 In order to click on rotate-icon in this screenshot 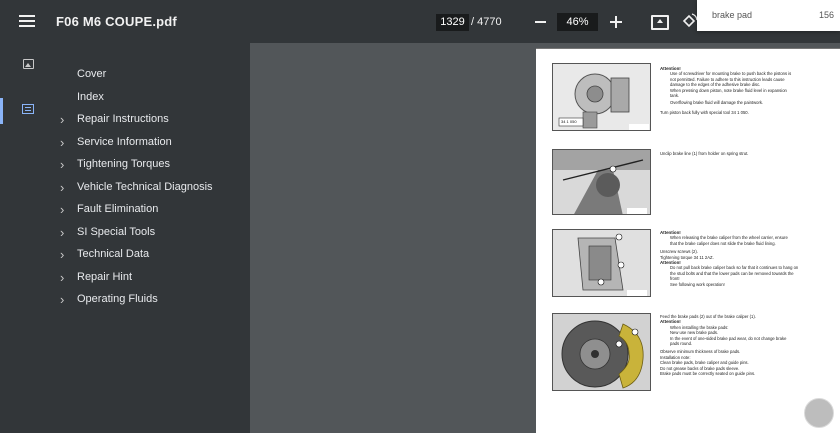, I will do `click(689, 21)`.